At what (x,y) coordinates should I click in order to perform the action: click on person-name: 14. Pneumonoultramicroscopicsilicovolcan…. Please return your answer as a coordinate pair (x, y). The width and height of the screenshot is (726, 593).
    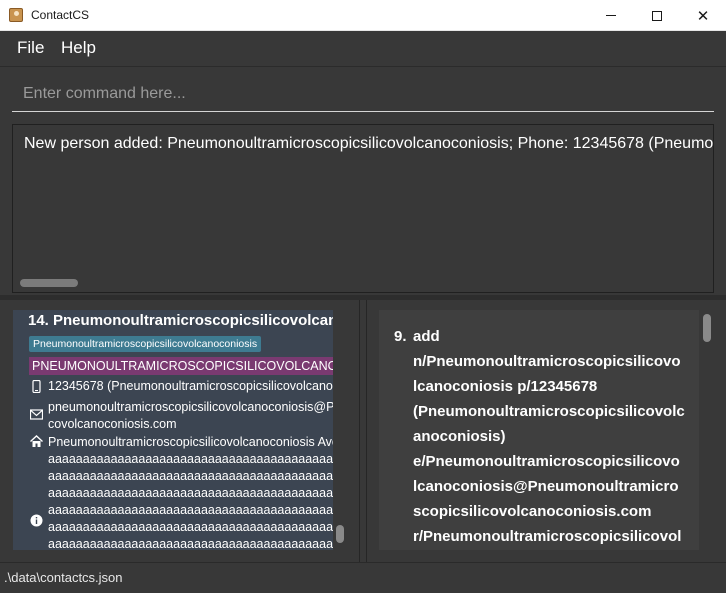
    Looking at the image, I should click on (180, 320).